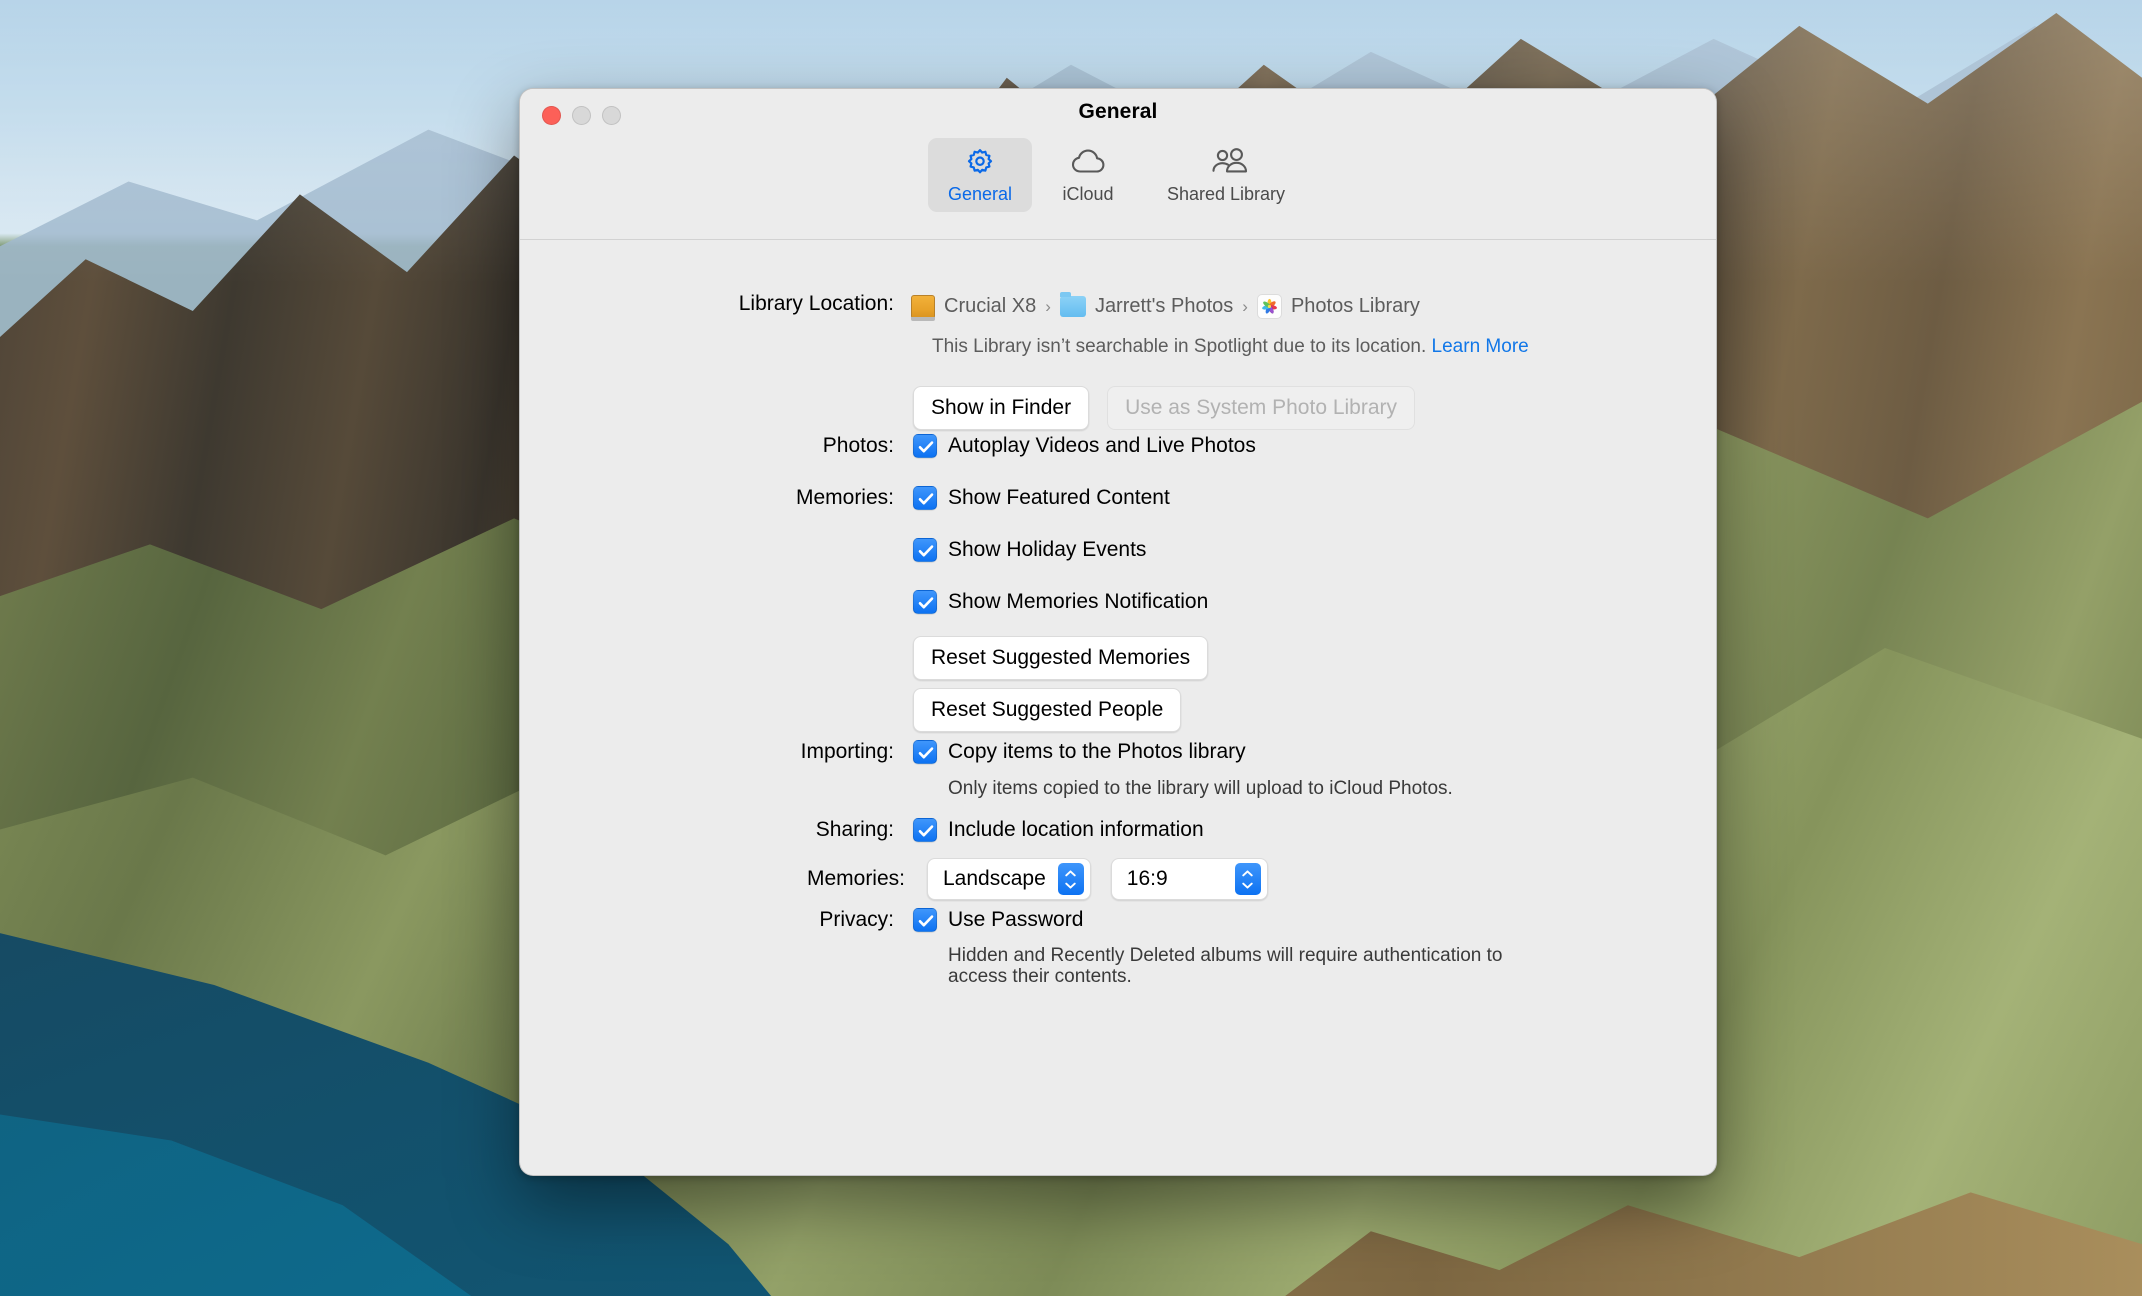 The height and width of the screenshot is (1296, 2142). I want to click on show-holiday-events-label: Show Holiday Events, so click(1047, 549).